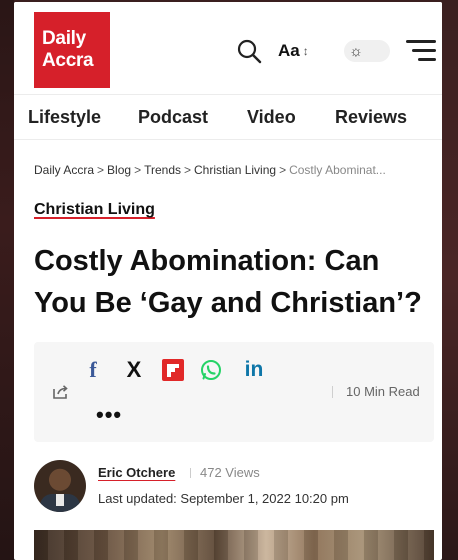  I want to click on share-icon, so click(61, 392).